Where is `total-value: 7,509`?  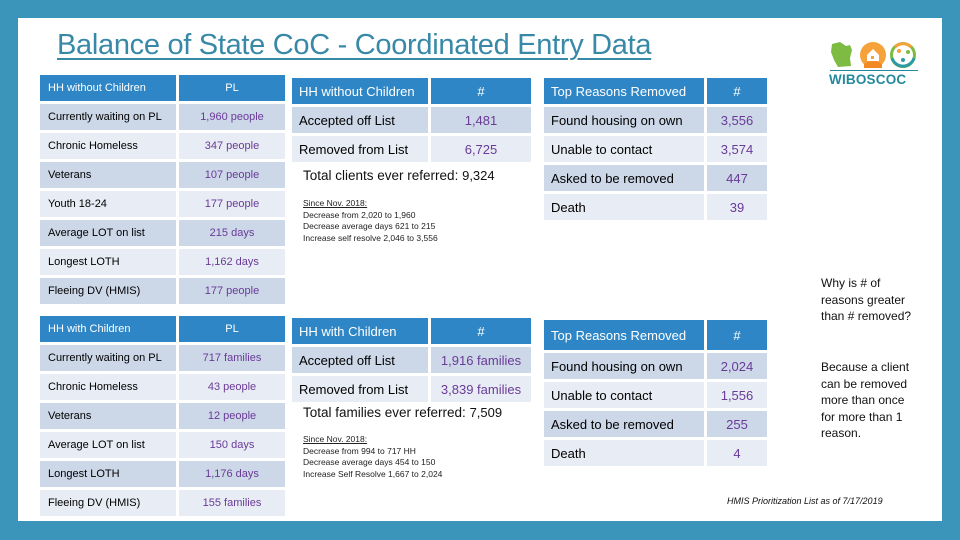
total-value: 7,509 is located at coordinates (486, 412).